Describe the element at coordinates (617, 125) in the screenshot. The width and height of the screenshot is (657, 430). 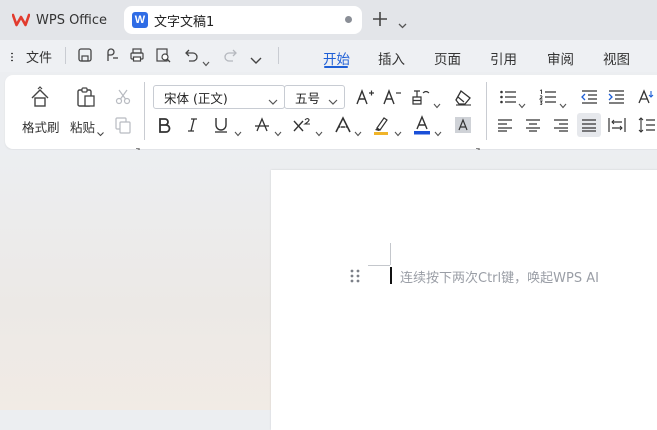
I see `distributed-align-icon` at that location.